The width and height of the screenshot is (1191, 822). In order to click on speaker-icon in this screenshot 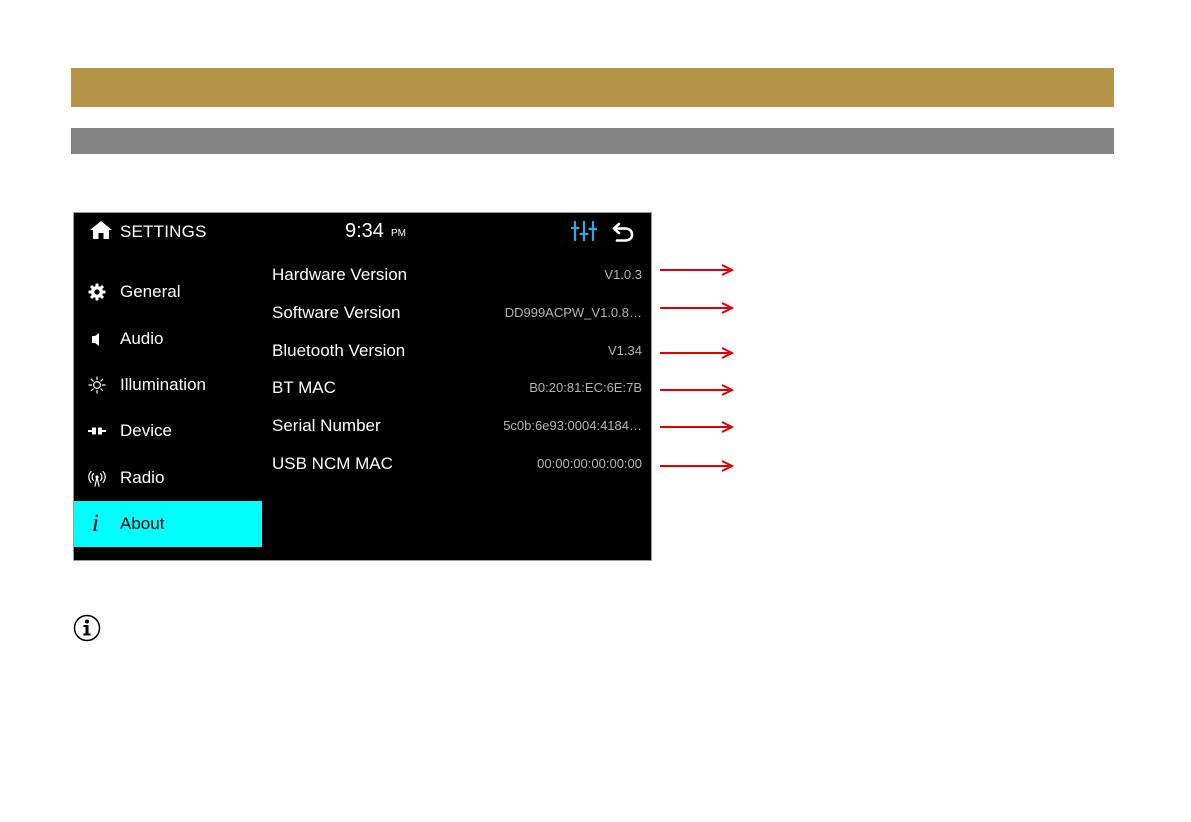, I will do `click(95, 339)`.